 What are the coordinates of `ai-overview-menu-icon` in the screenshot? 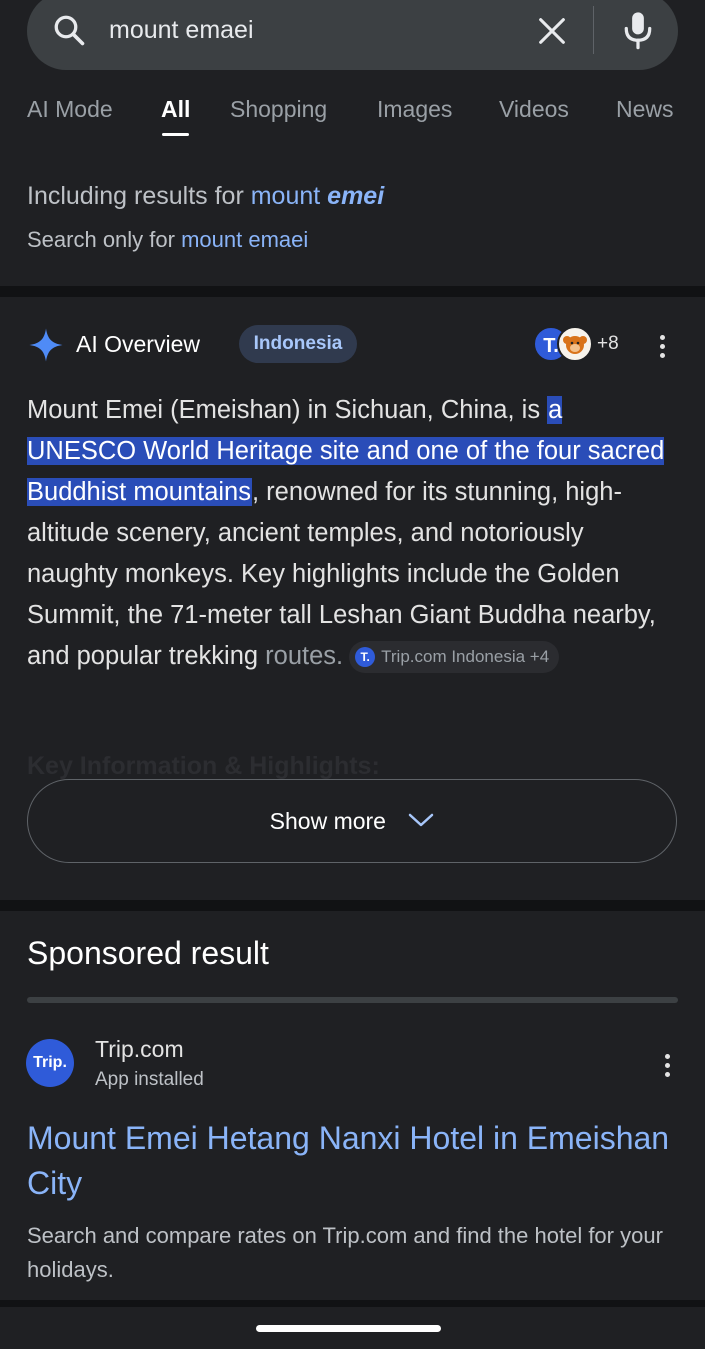 It's located at (662, 350).